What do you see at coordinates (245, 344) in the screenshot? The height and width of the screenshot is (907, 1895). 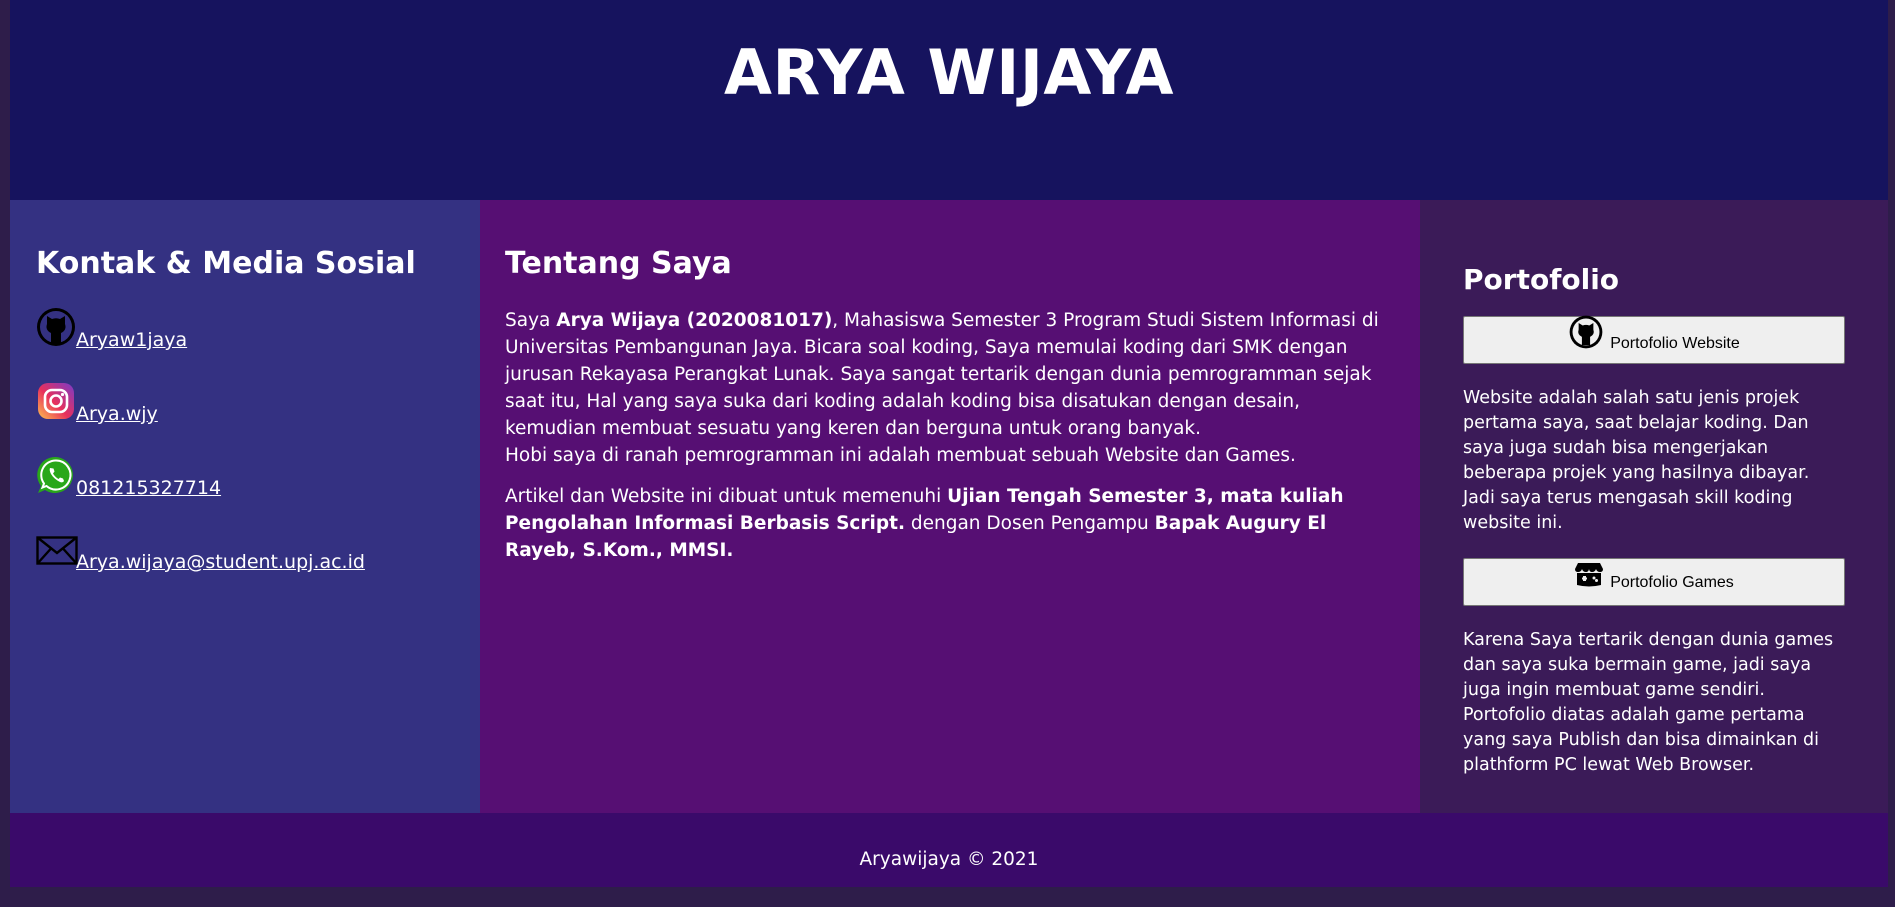 I see `contact-item-github: Aryaw1jaya` at bounding box center [245, 344].